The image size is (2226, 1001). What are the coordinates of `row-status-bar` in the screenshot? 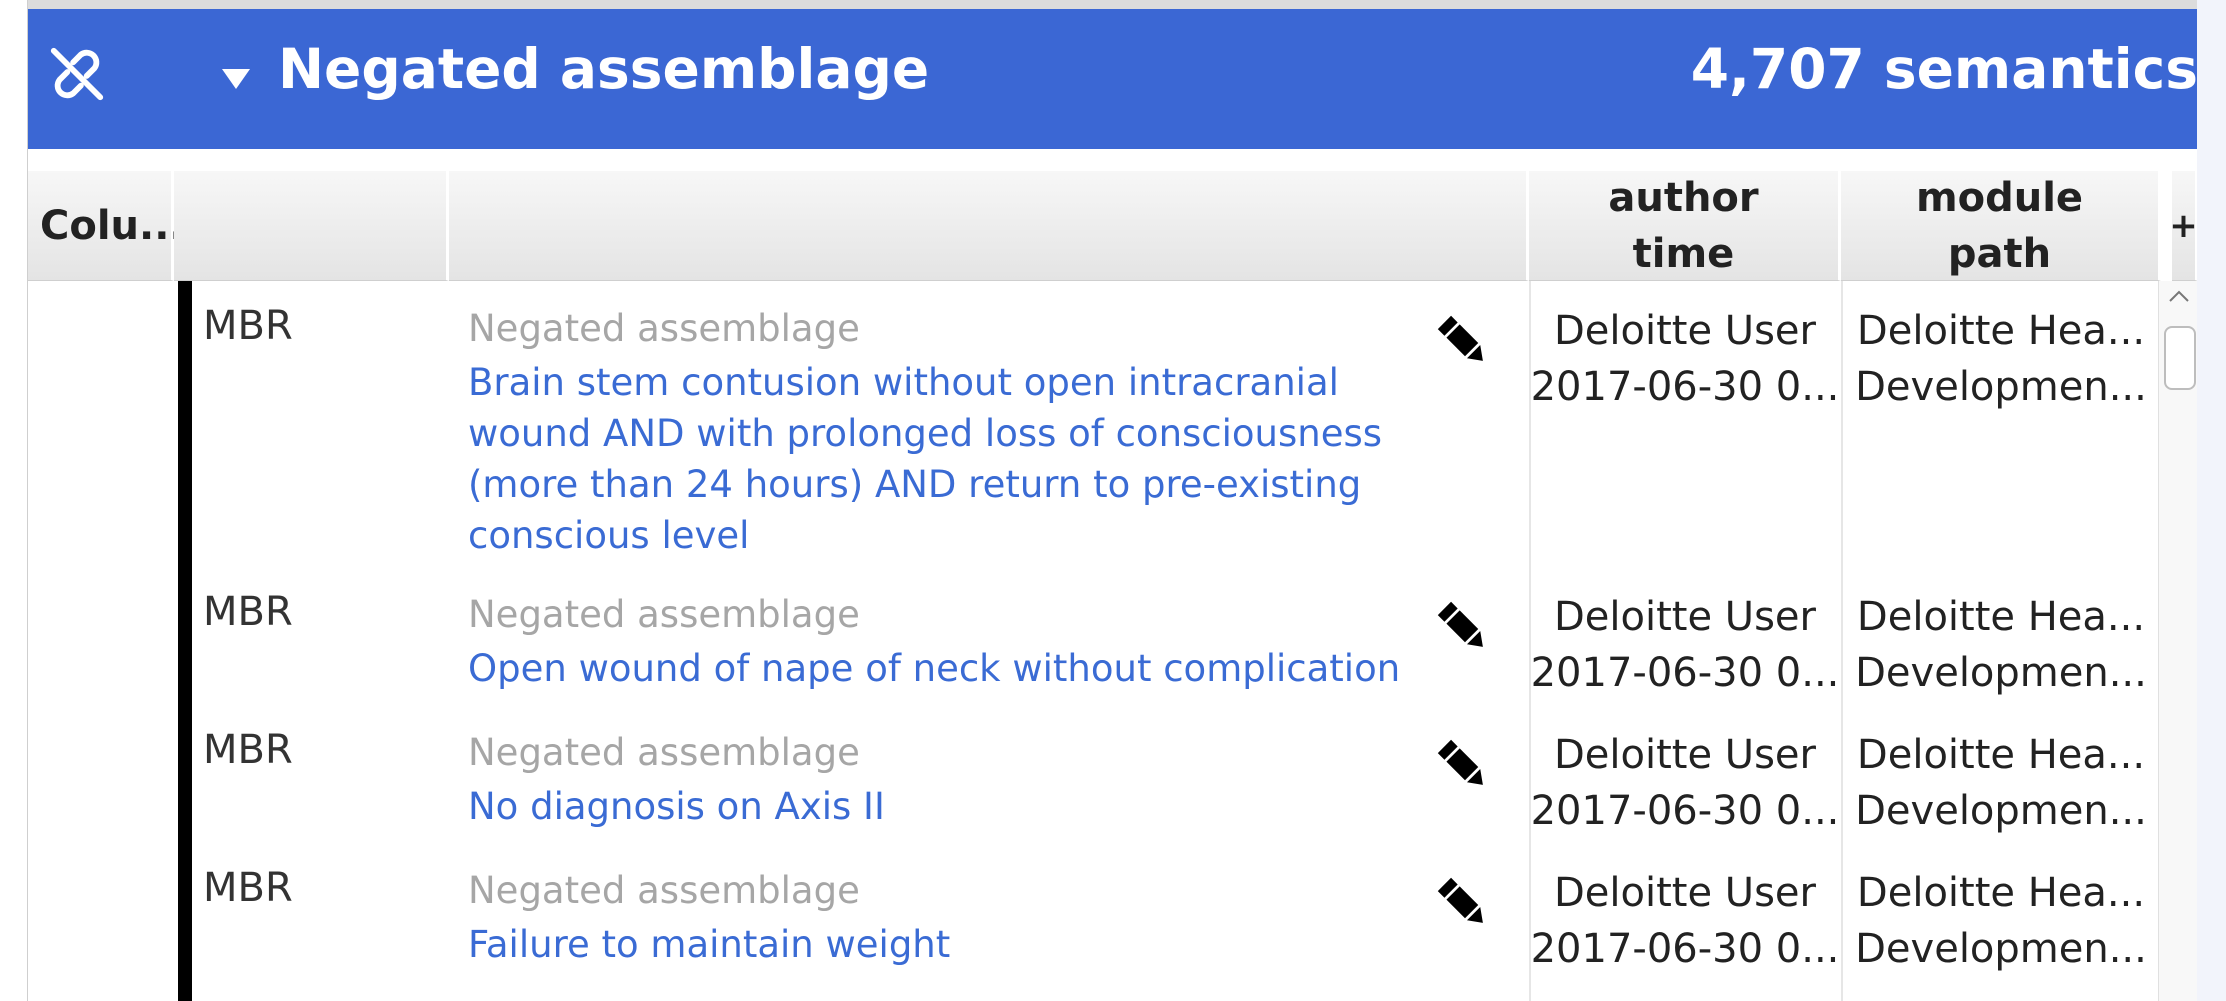 It's located at (185, 641).